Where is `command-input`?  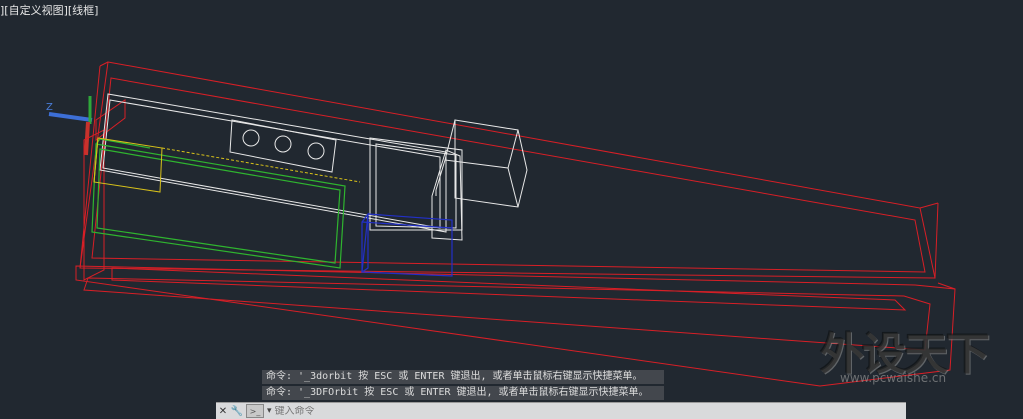 command-input is located at coordinates (554, 411).